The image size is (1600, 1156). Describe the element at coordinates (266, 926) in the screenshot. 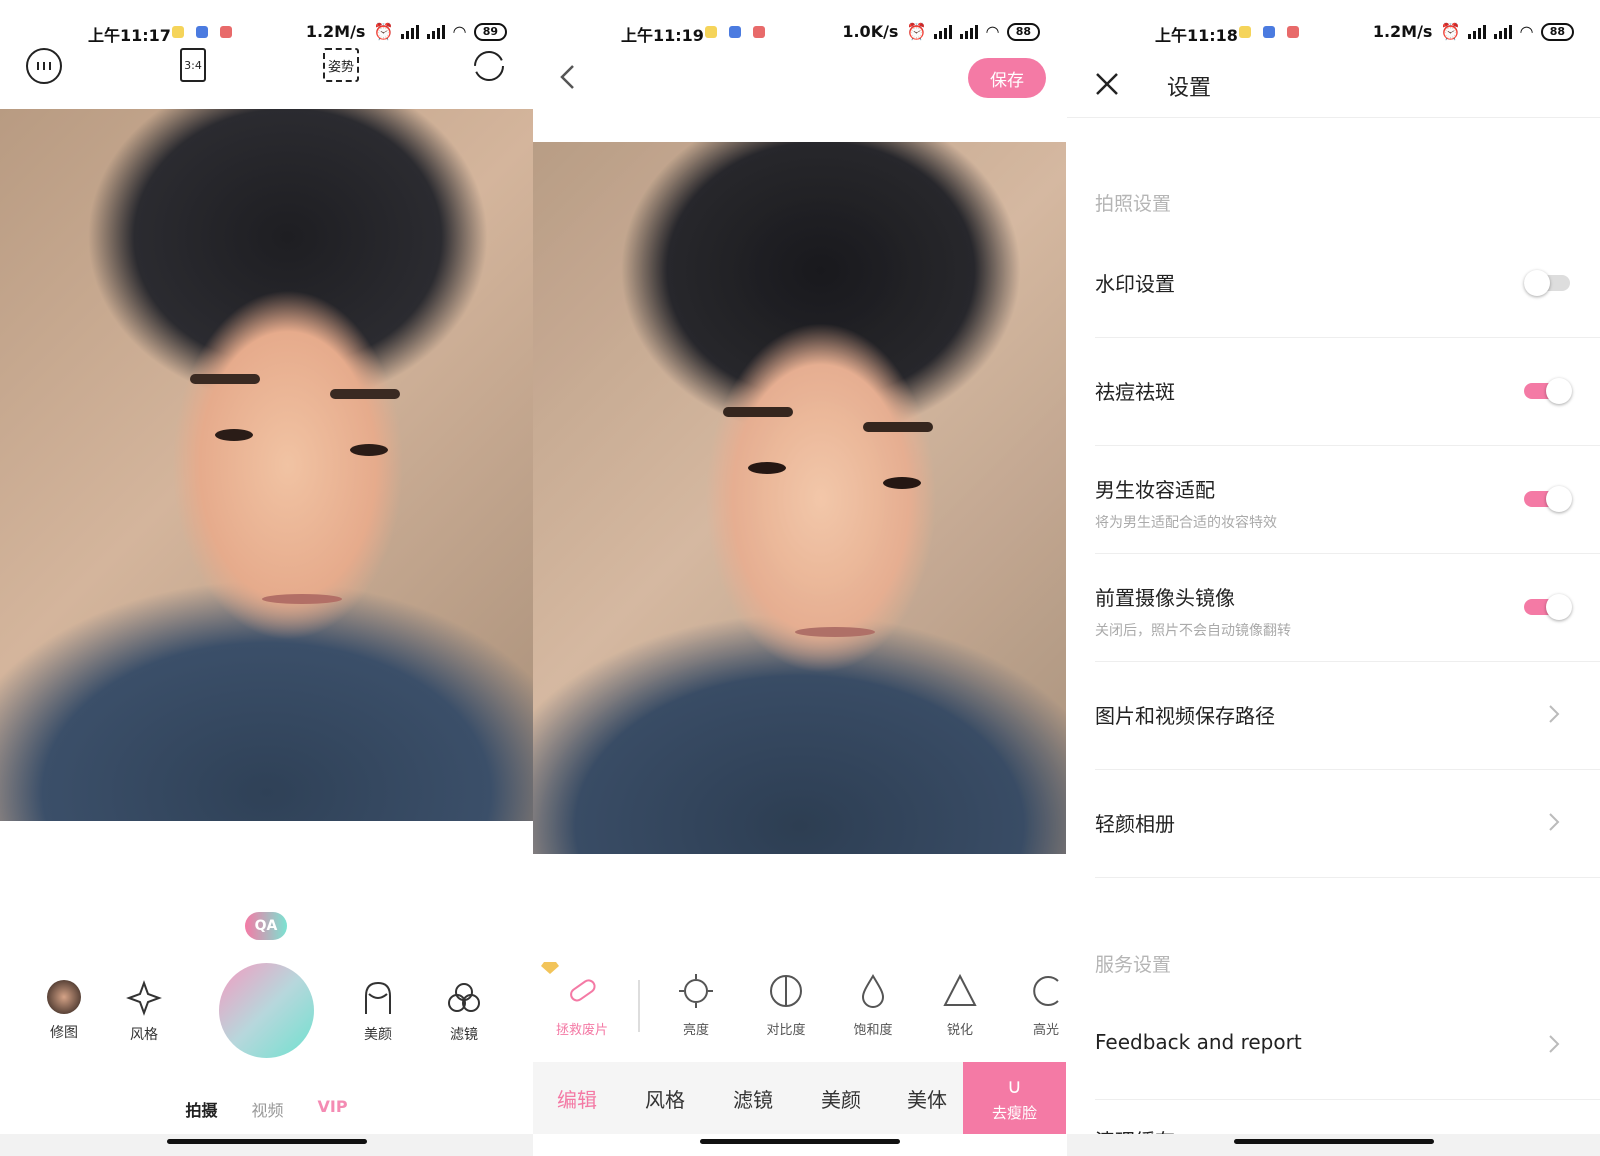

I see `qa-badge: QA` at that location.